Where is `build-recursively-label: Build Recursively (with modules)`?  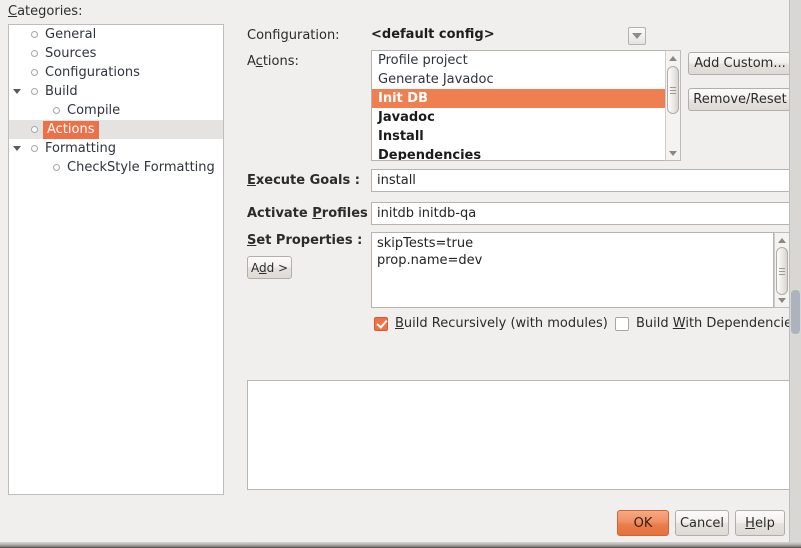
build-recursively-label: Build Recursively (with modules) is located at coordinates (501, 323).